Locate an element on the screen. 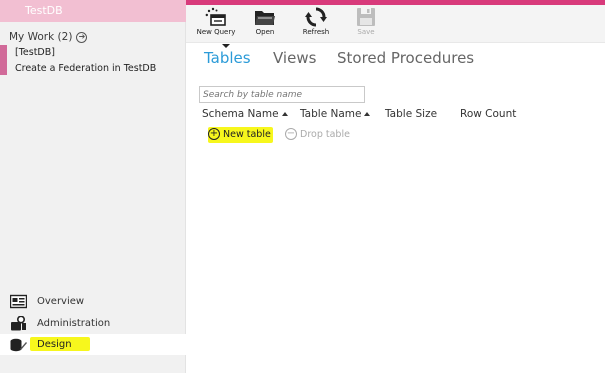  open-button: Open is located at coordinates (265, 25).